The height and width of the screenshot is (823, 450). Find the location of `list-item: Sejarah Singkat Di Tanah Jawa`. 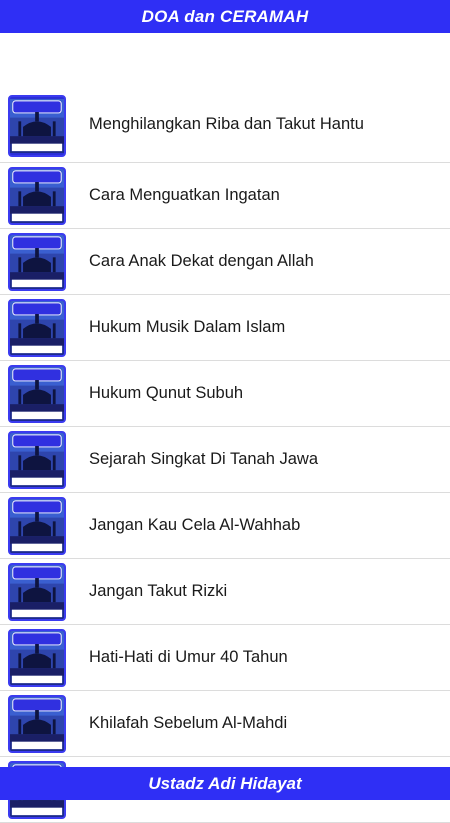

list-item: Sejarah Singkat Di Tanah Jawa is located at coordinates (225, 460).